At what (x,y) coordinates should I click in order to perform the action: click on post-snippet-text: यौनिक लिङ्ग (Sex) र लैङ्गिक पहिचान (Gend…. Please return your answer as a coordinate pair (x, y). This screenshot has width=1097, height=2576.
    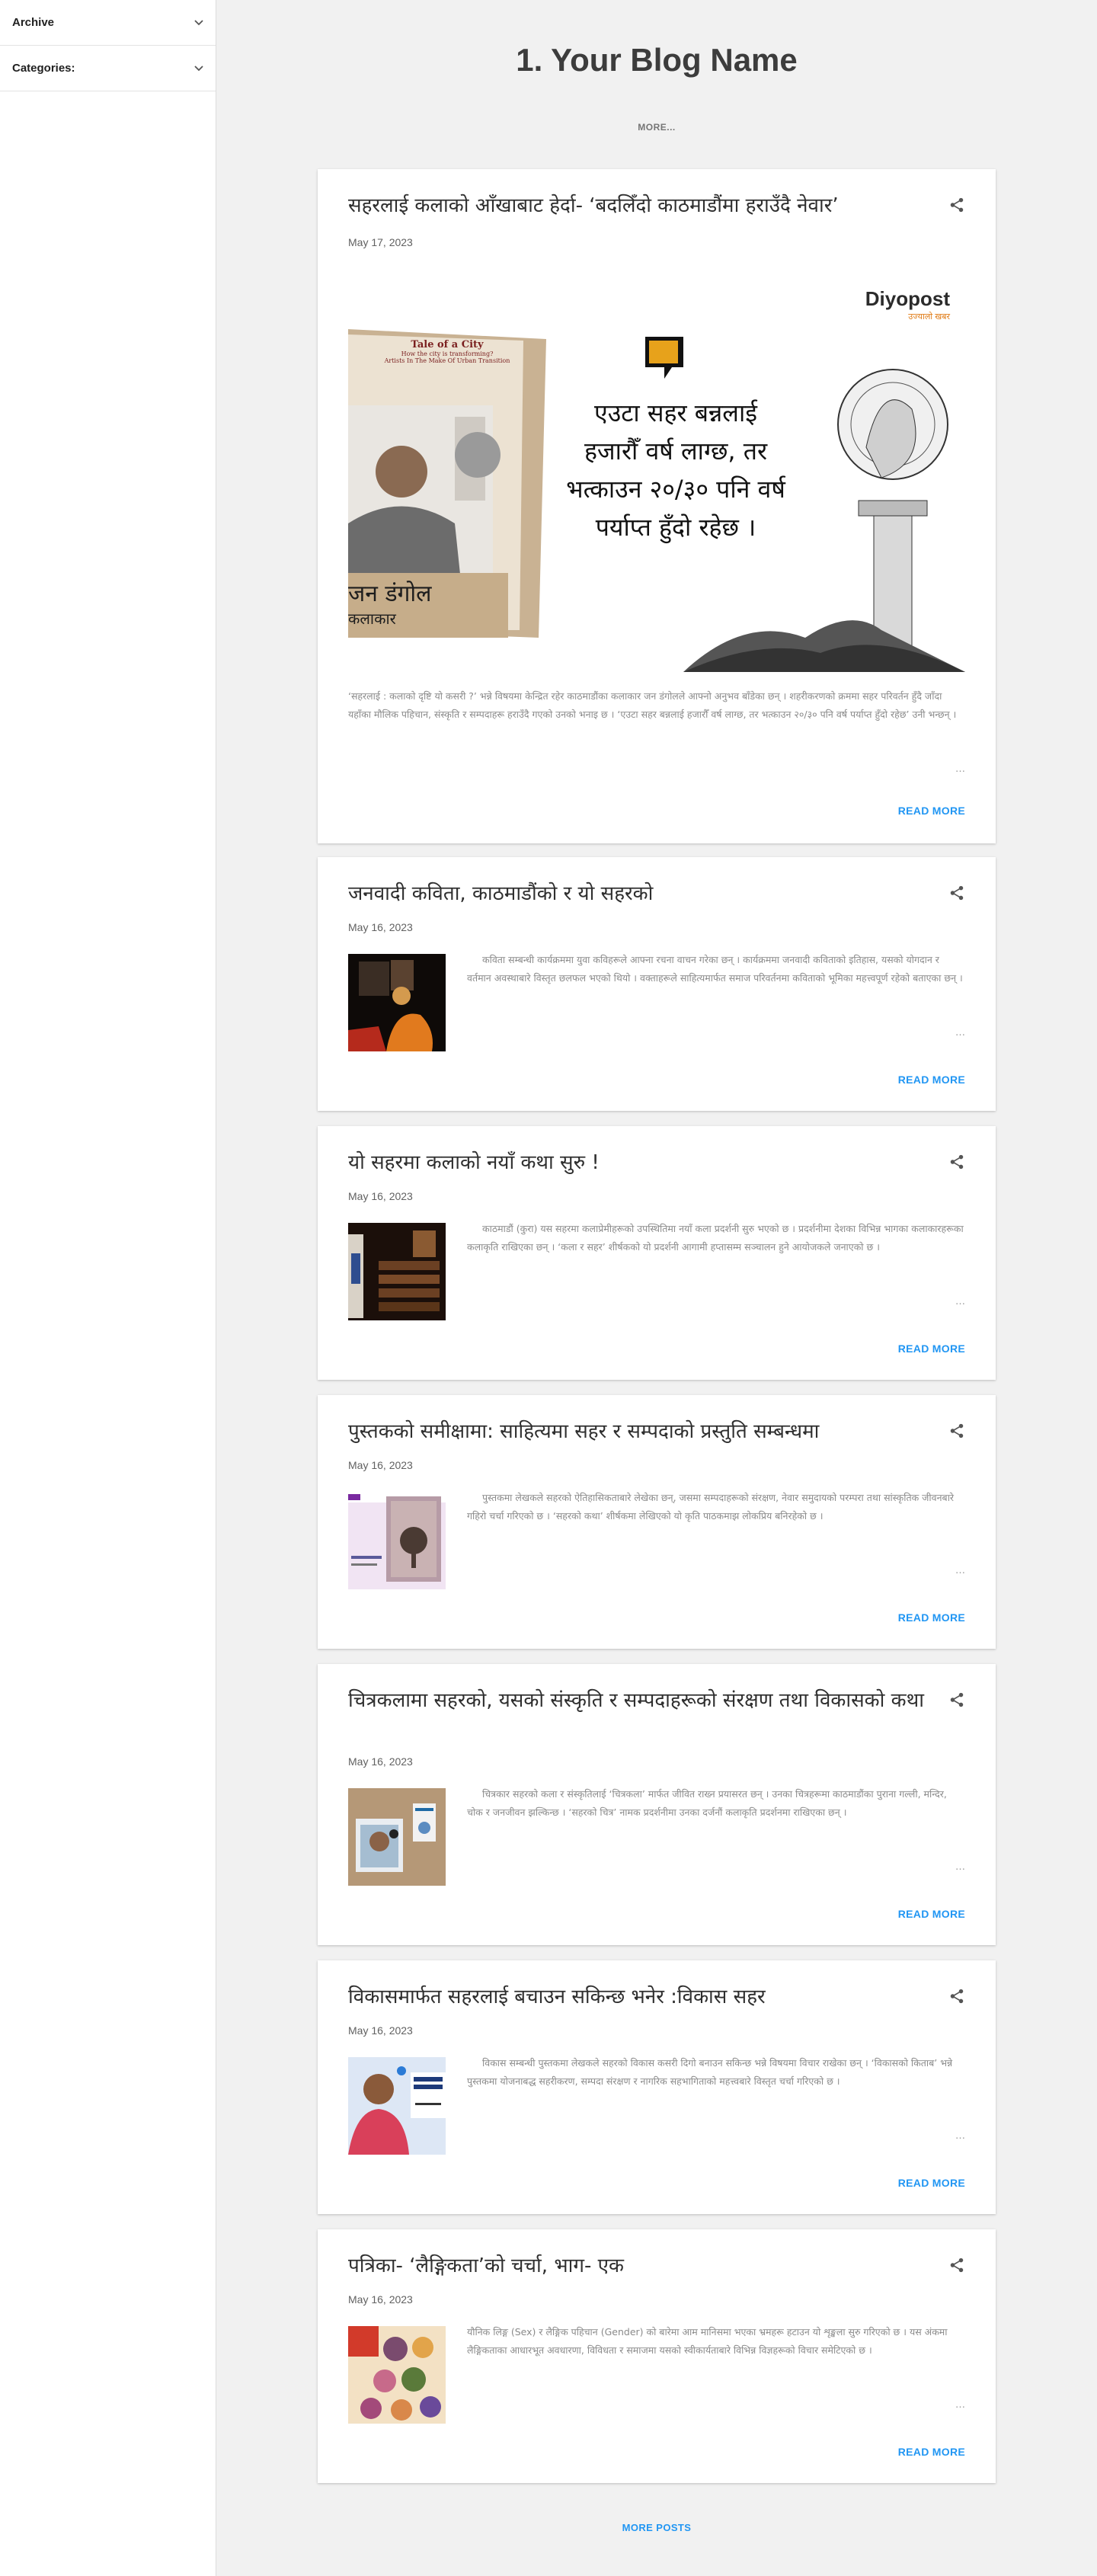
    Looking at the image, I should click on (707, 2341).